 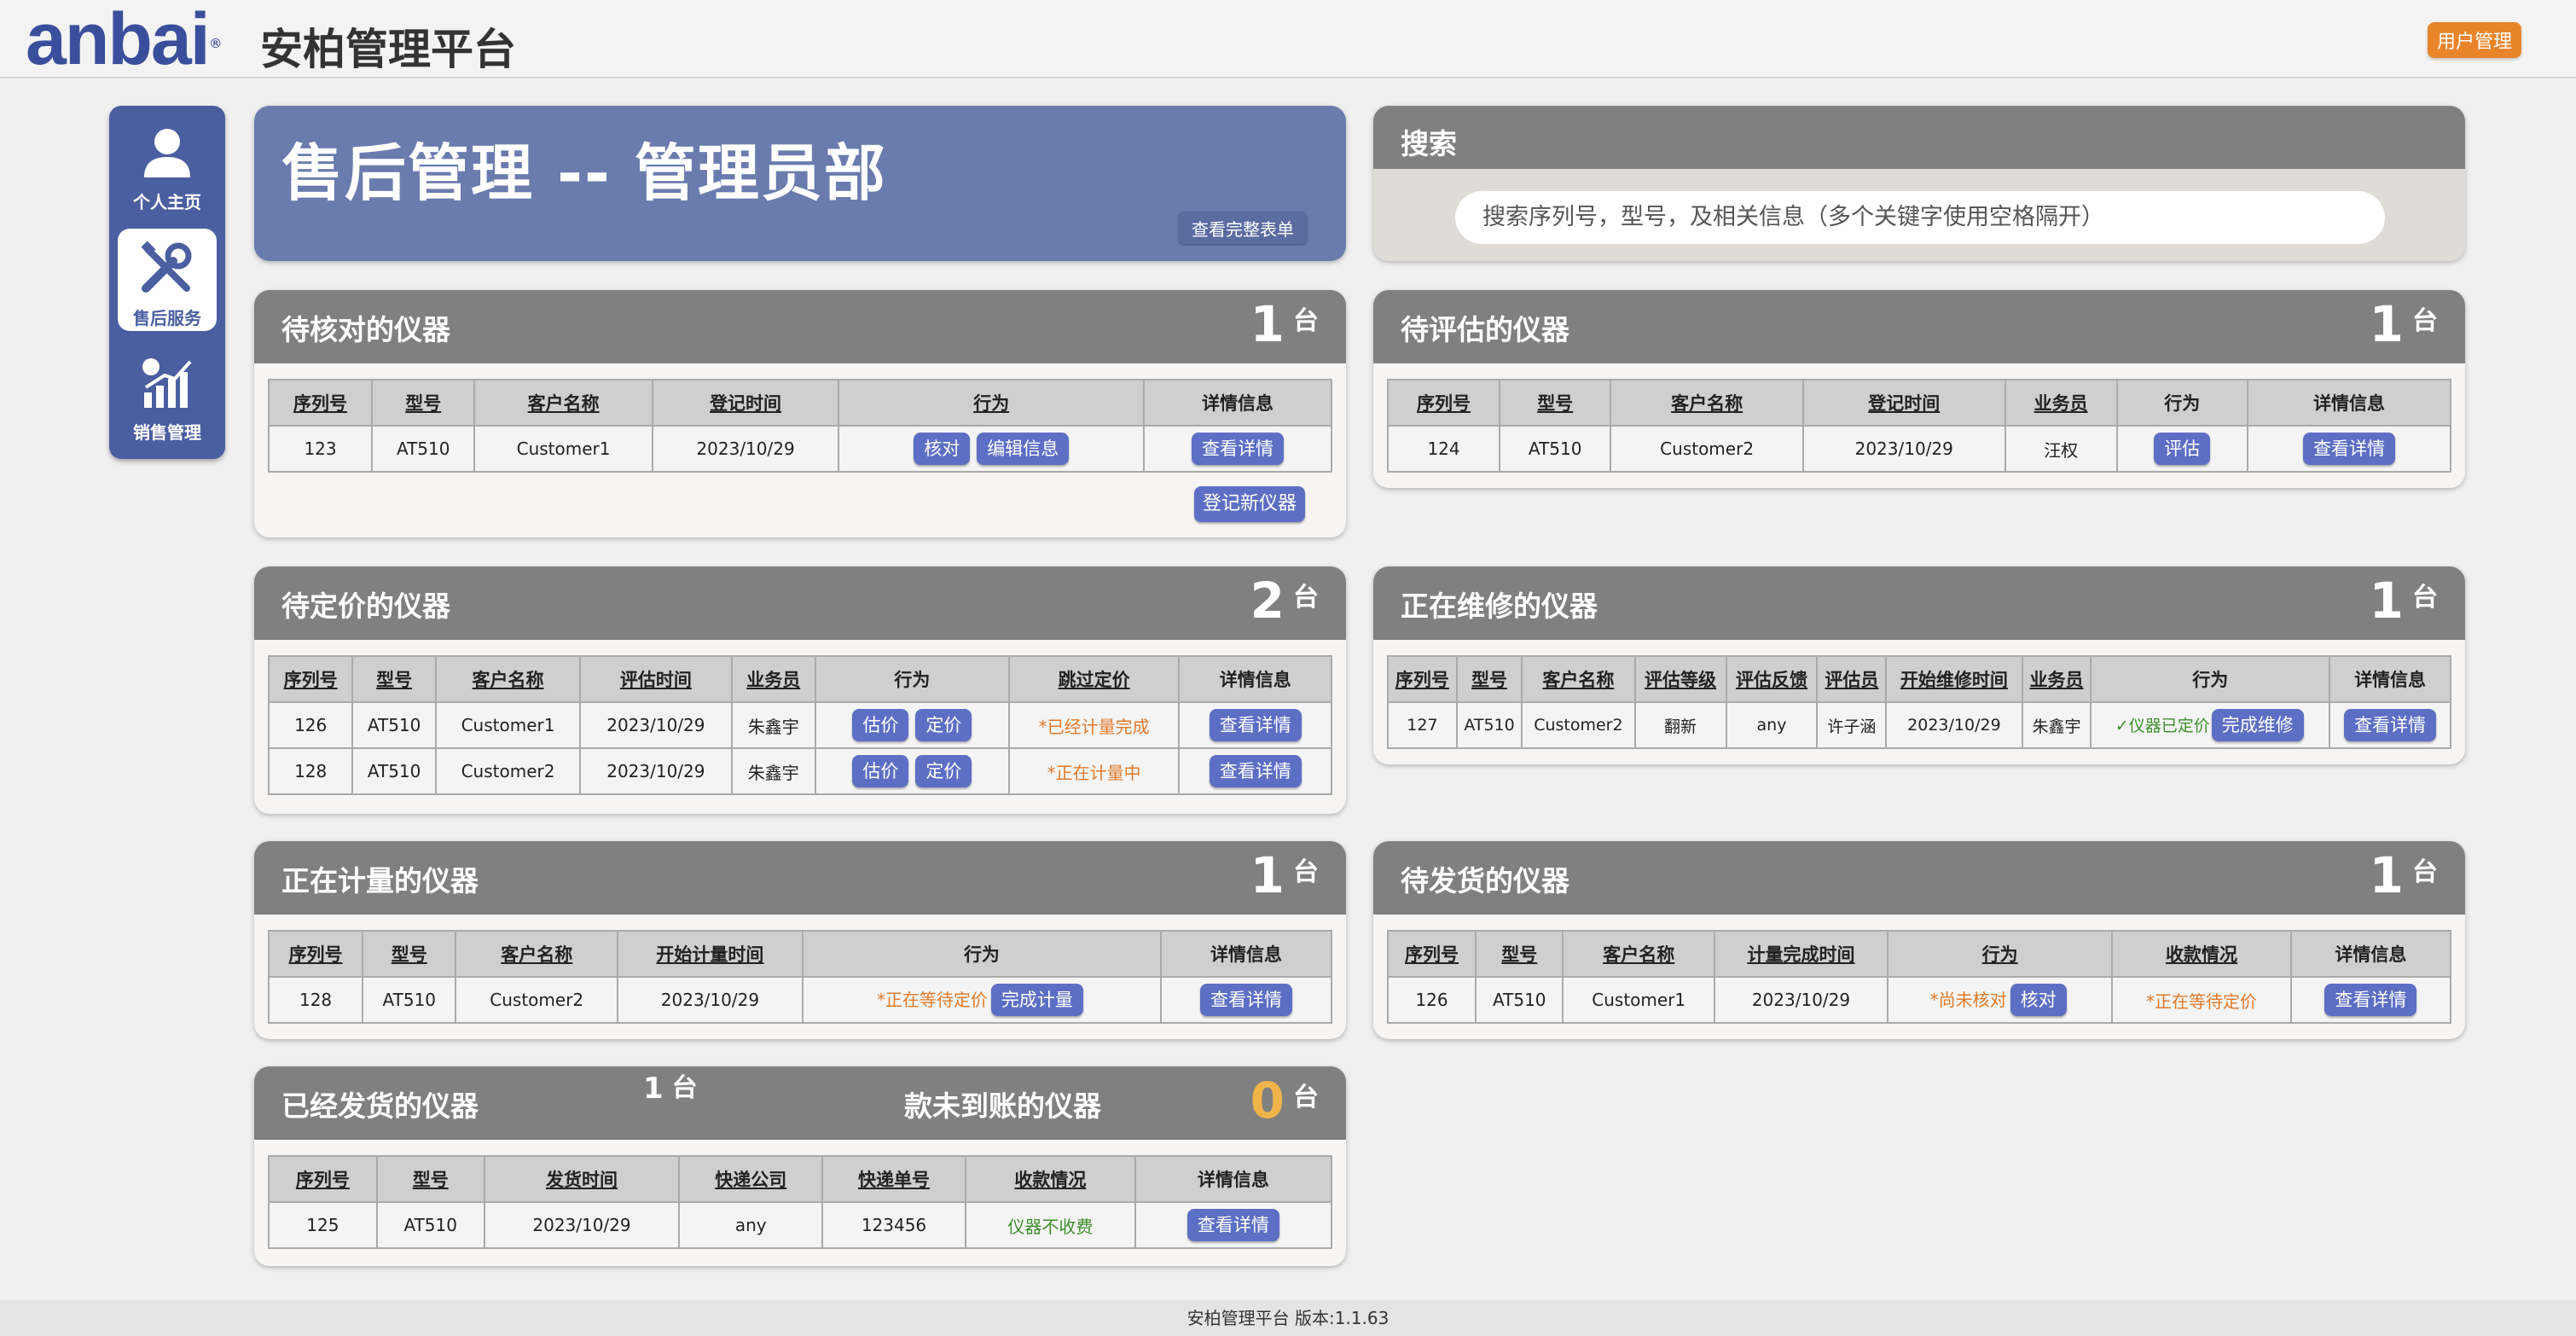 I want to click on card-title: 待发货的仪器, so click(x=1485, y=880).